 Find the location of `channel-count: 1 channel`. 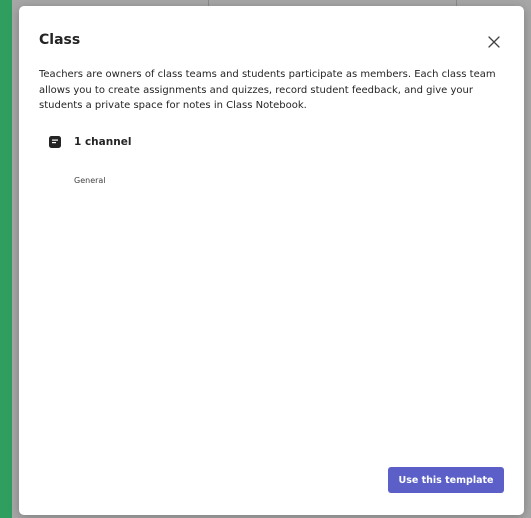

channel-count: 1 channel is located at coordinates (90, 142).